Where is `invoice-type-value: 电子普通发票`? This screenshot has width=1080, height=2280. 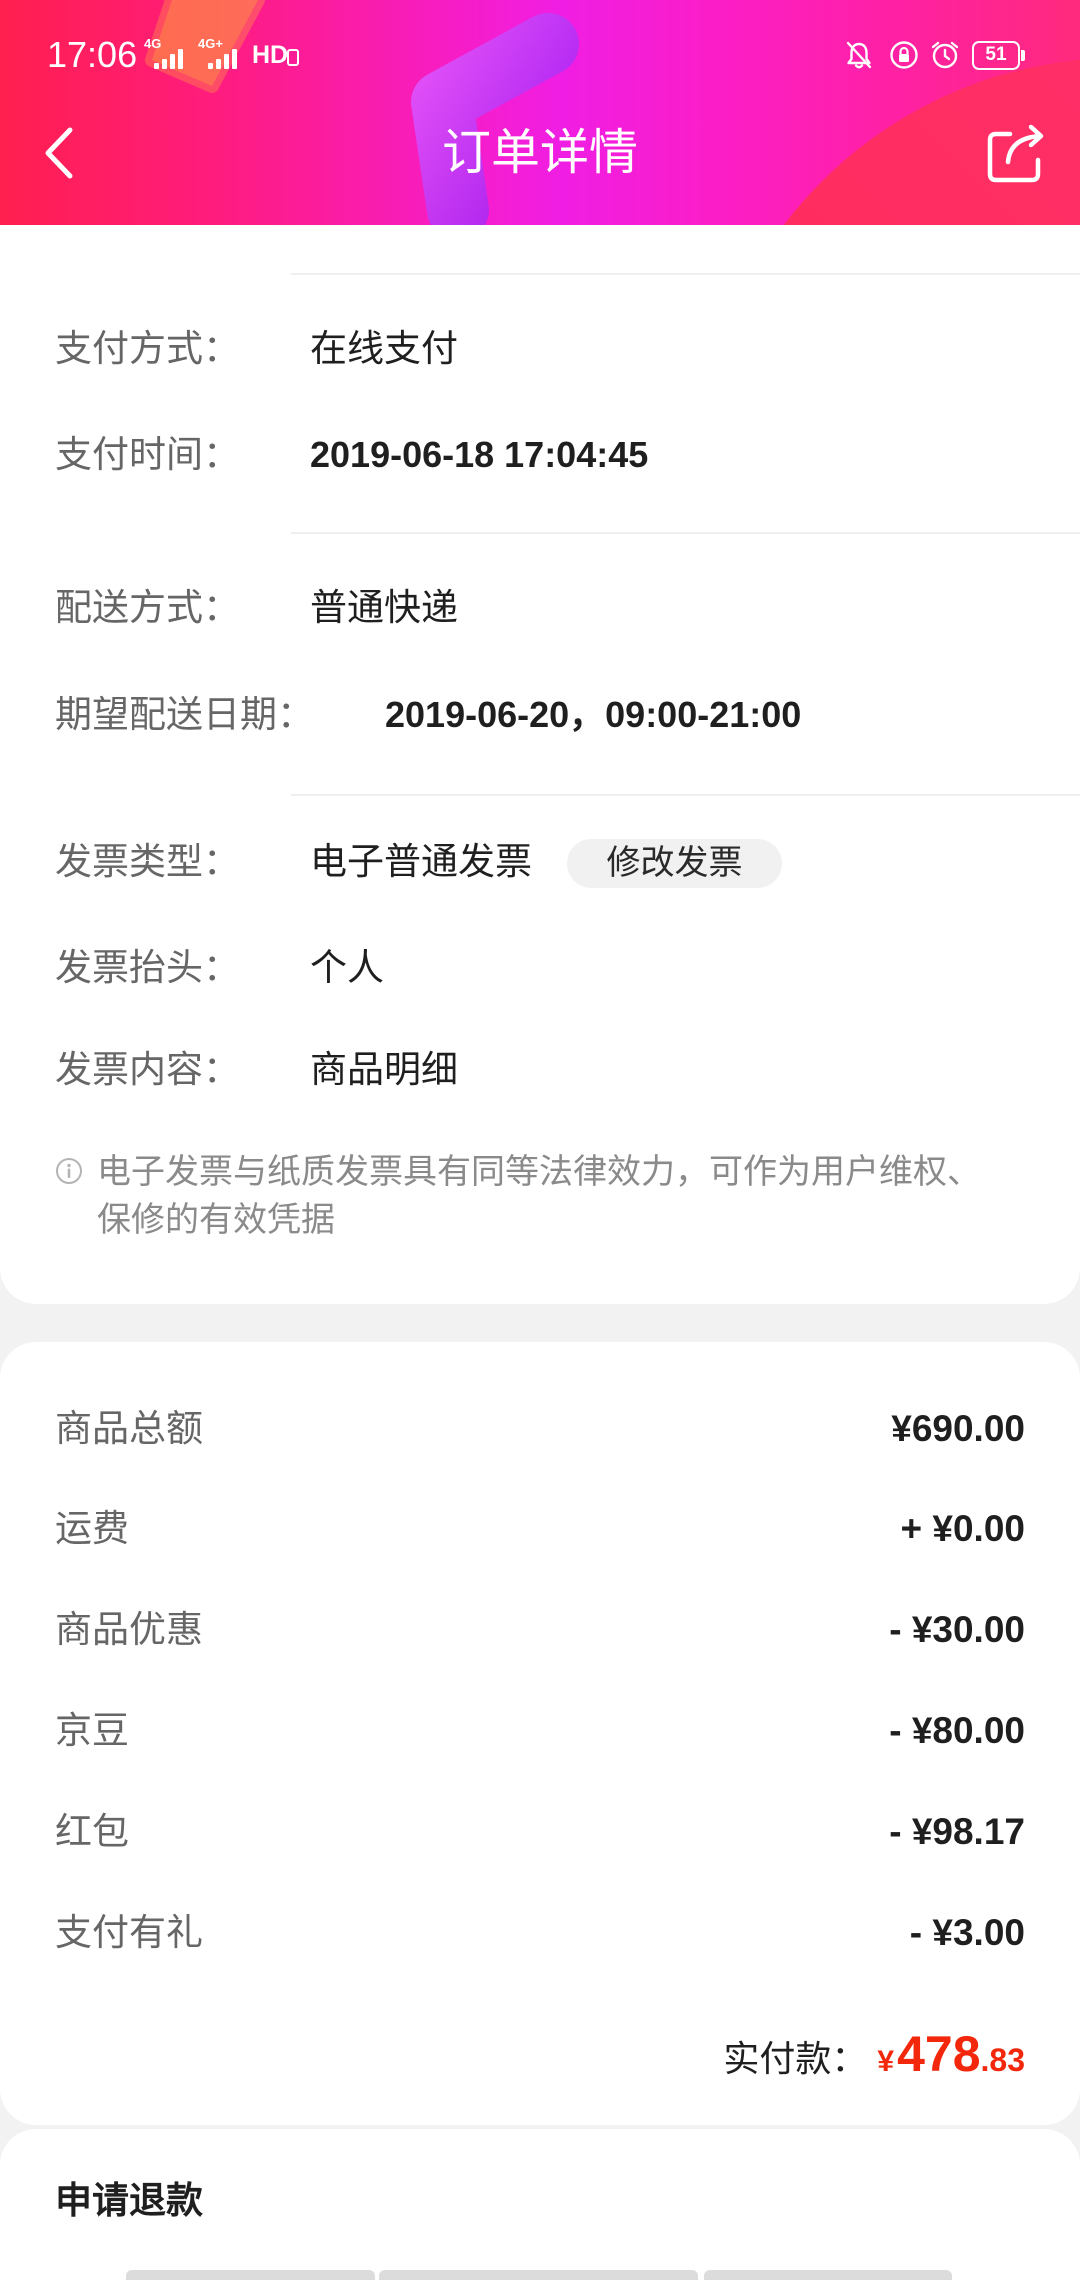
invoice-type-value: 电子普通发票 is located at coordinates (421, 861).